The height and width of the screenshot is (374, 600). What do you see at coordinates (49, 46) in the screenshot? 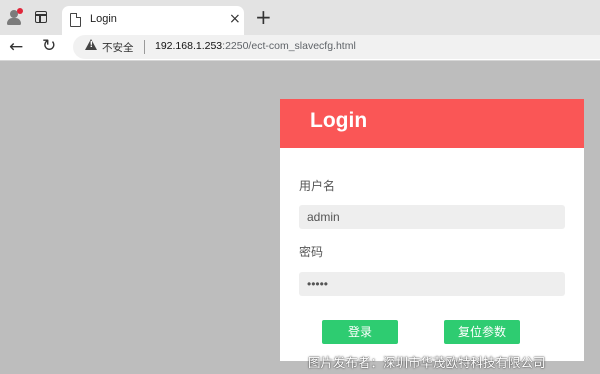
I see `reload-icon: ↻` at bounding box center [49, 46].